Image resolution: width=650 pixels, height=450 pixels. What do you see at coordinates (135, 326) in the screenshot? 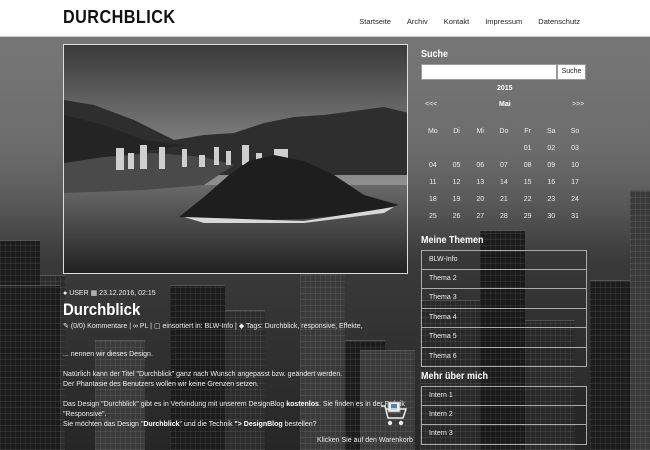
I see `link-icon: ∞` at bounding box center [135, 326].